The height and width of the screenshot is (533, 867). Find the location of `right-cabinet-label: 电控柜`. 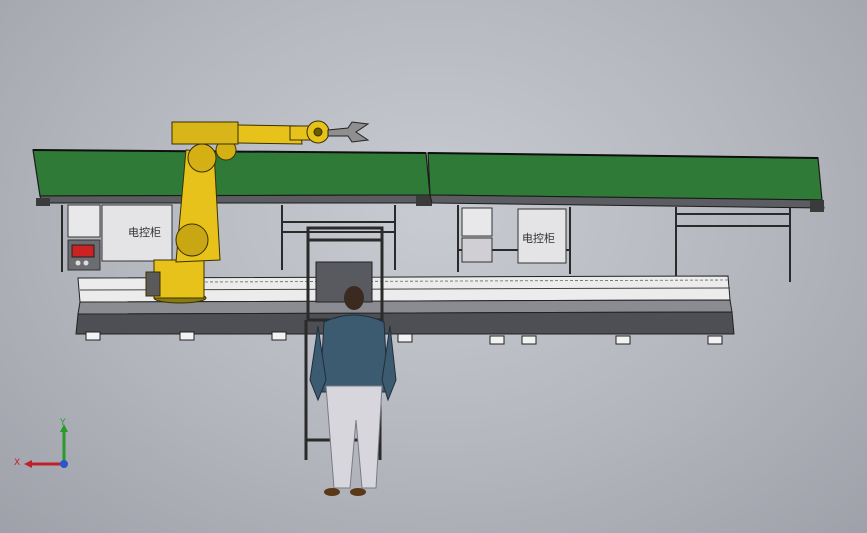

right-cabinet-label: 电控柜 is located at coordinates (538, 238).